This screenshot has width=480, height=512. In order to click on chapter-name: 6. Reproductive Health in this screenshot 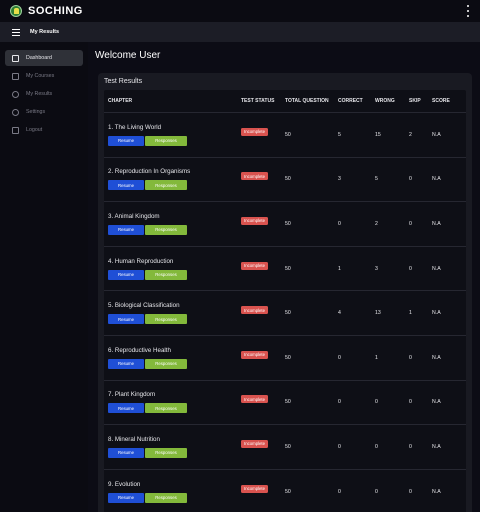, I will do `click(139, 350)`.